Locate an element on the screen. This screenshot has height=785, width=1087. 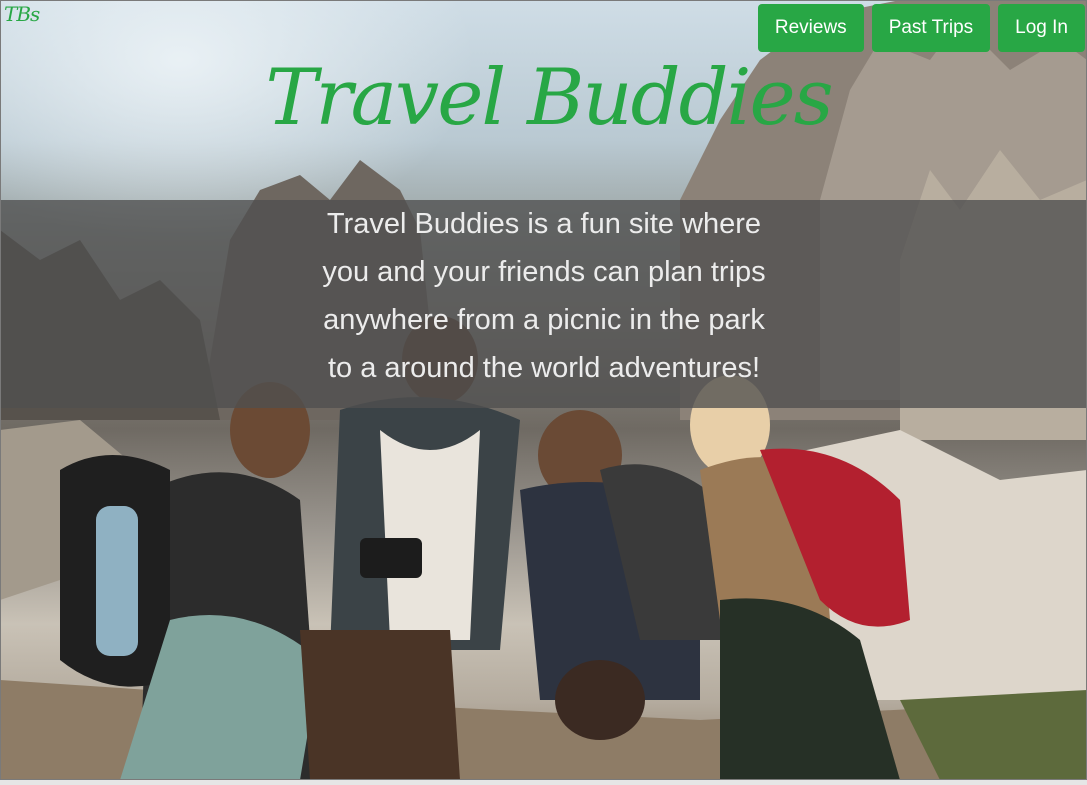
site-logo: TBs is located at coordinates (22, 14).